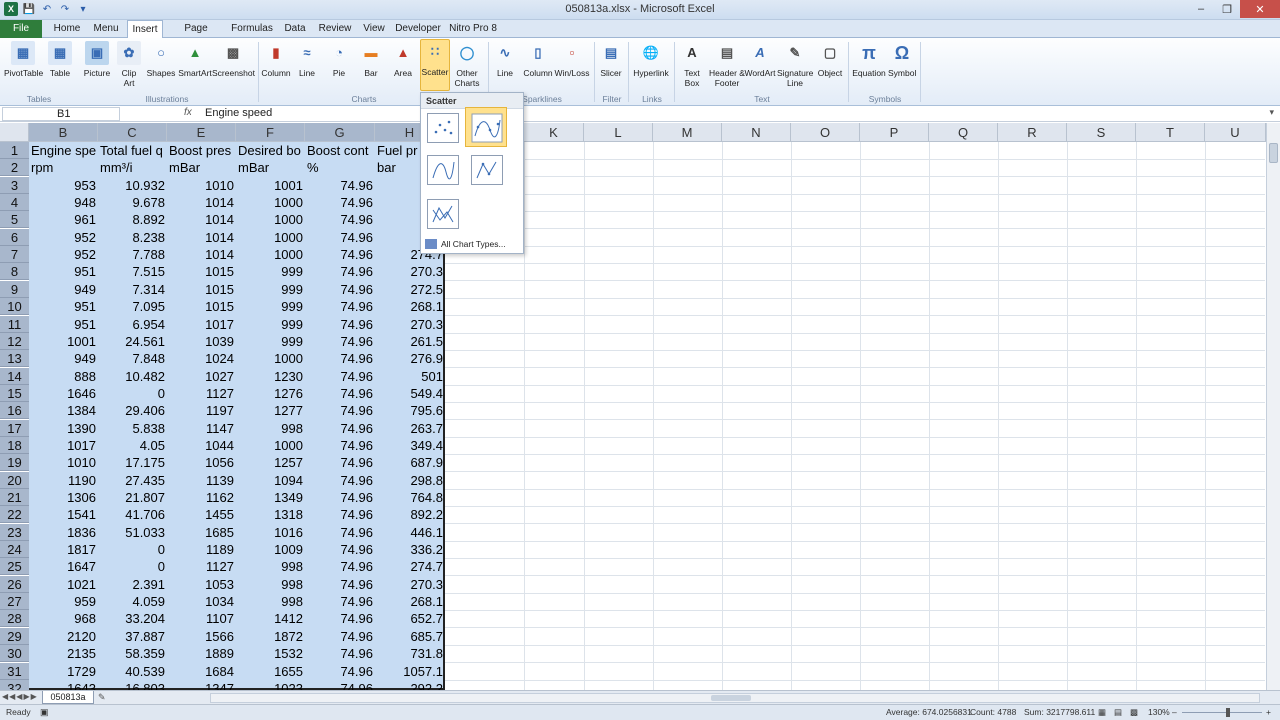 Image resolution: width=1280 pixels, height=720 pixels. Describe the element at coordinates (201, 185) in the screenshot. I see `data-cell: 1010` at that location.